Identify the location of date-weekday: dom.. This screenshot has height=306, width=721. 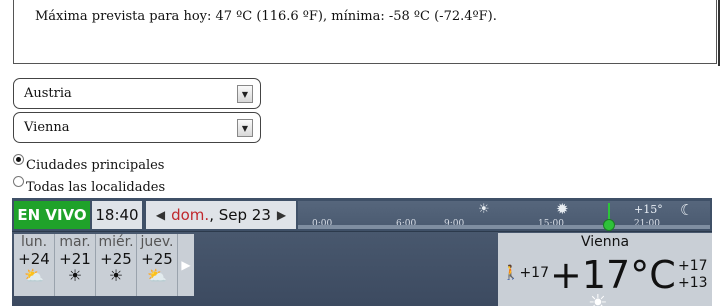
(190, 215).